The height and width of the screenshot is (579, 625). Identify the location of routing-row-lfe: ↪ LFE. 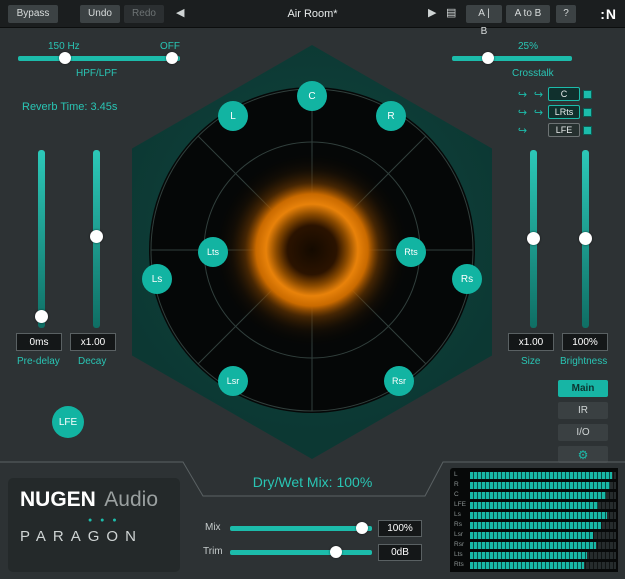
(566, 130).